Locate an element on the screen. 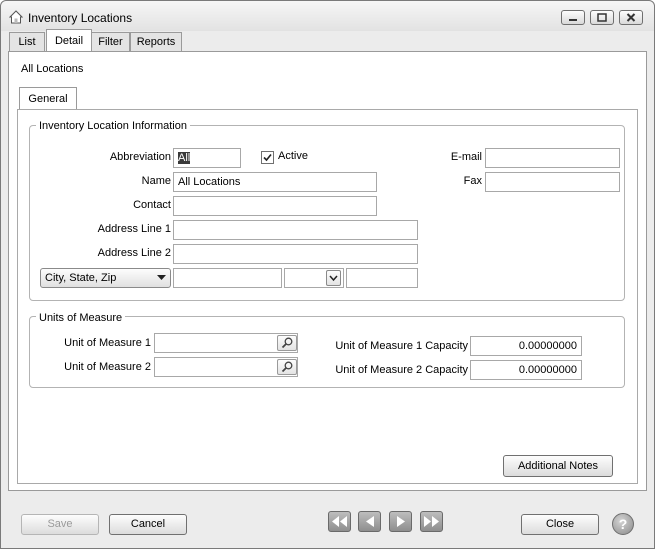 The height and width of the screenshot is (549, 655). previous-record-button is located at coordinates (369, 521).